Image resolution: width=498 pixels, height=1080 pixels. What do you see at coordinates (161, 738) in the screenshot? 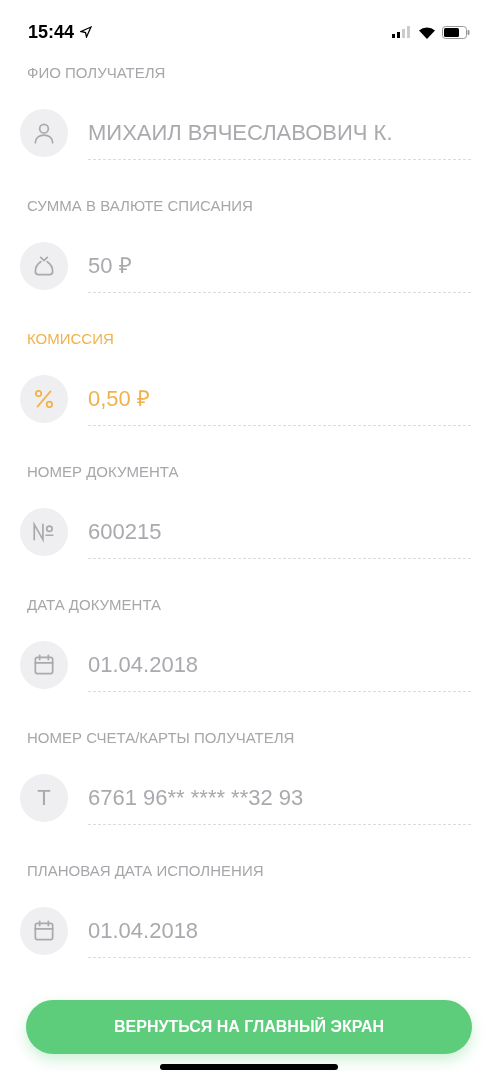
I see `field-label: НОМЕР СЧЕТА/КАРТЫ ПОЛУЧАТЕЛЯ` at bounding box center [161, 738].